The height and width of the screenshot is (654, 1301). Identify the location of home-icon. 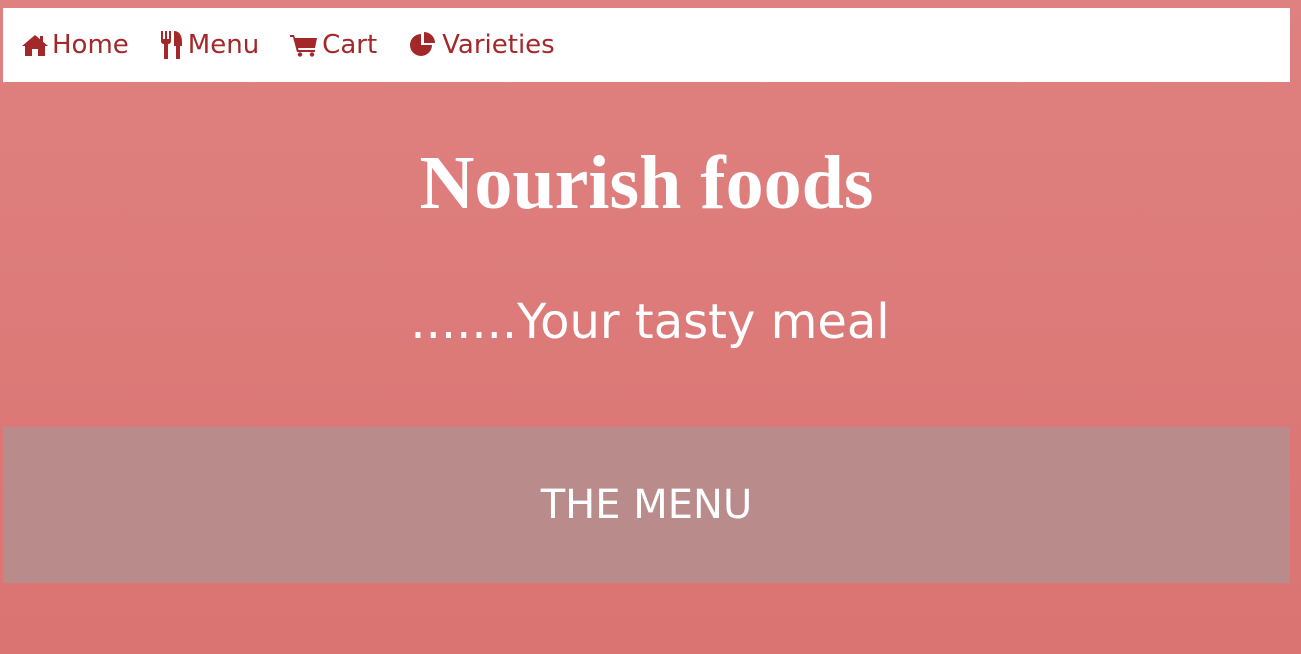
(35, 45).